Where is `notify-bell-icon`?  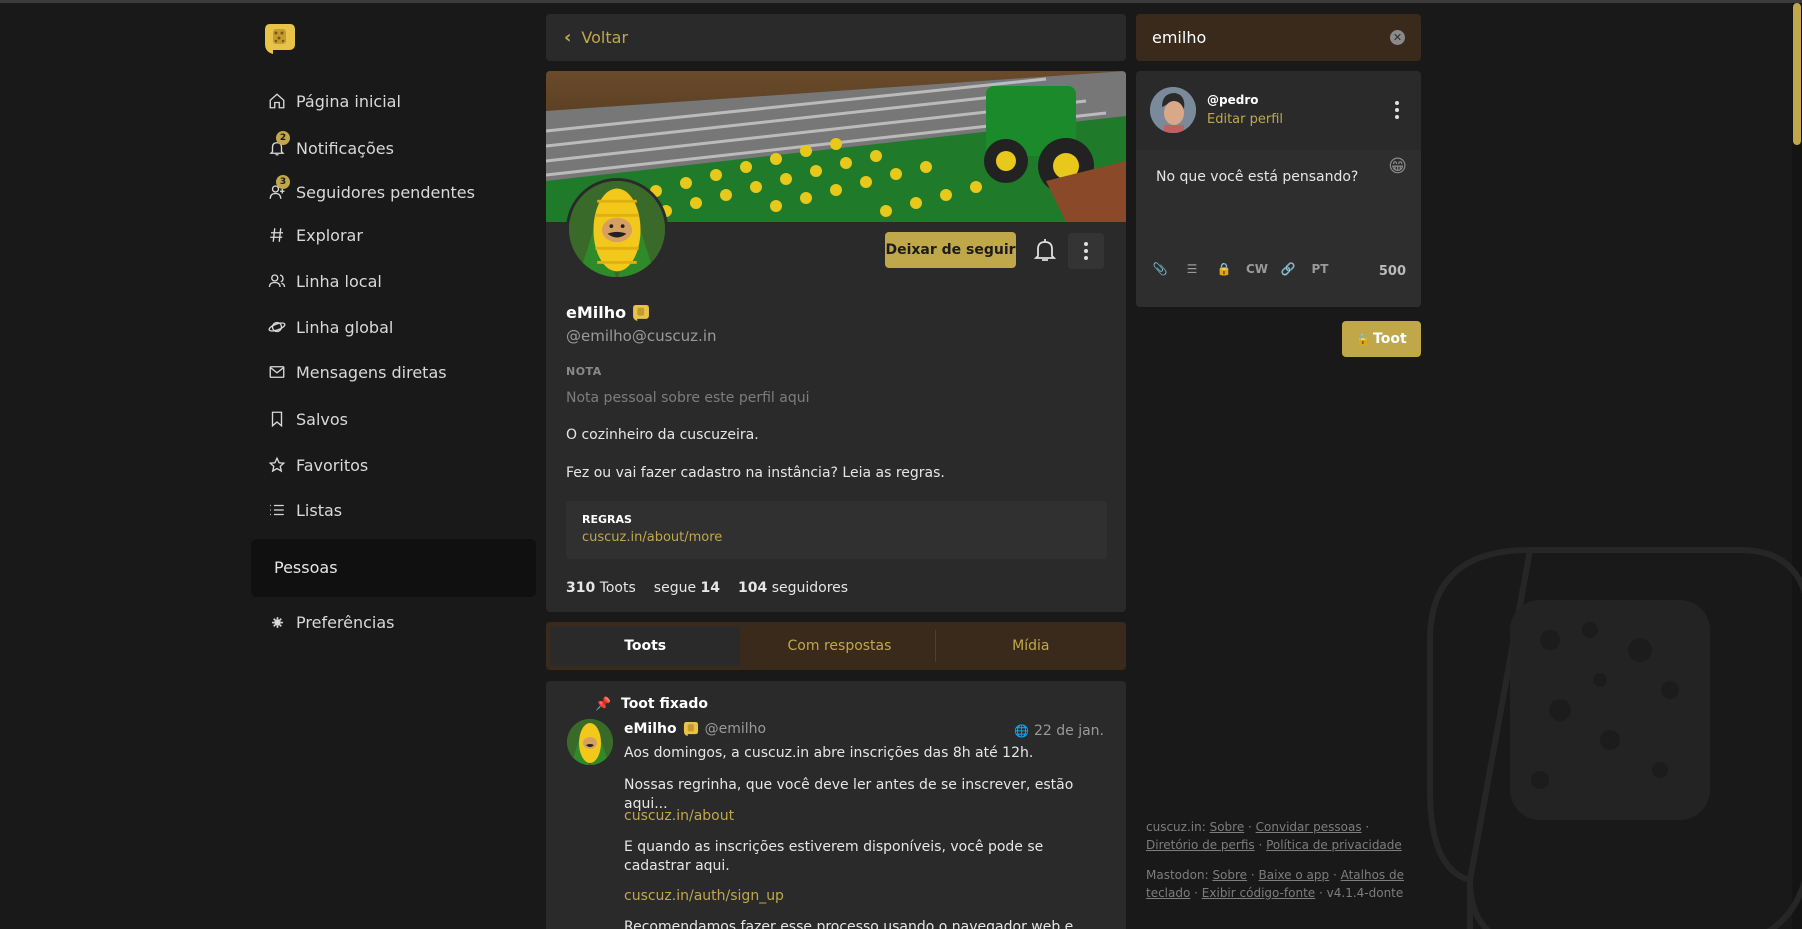 notify-bell-icon is located at coordinates (1045, 250).